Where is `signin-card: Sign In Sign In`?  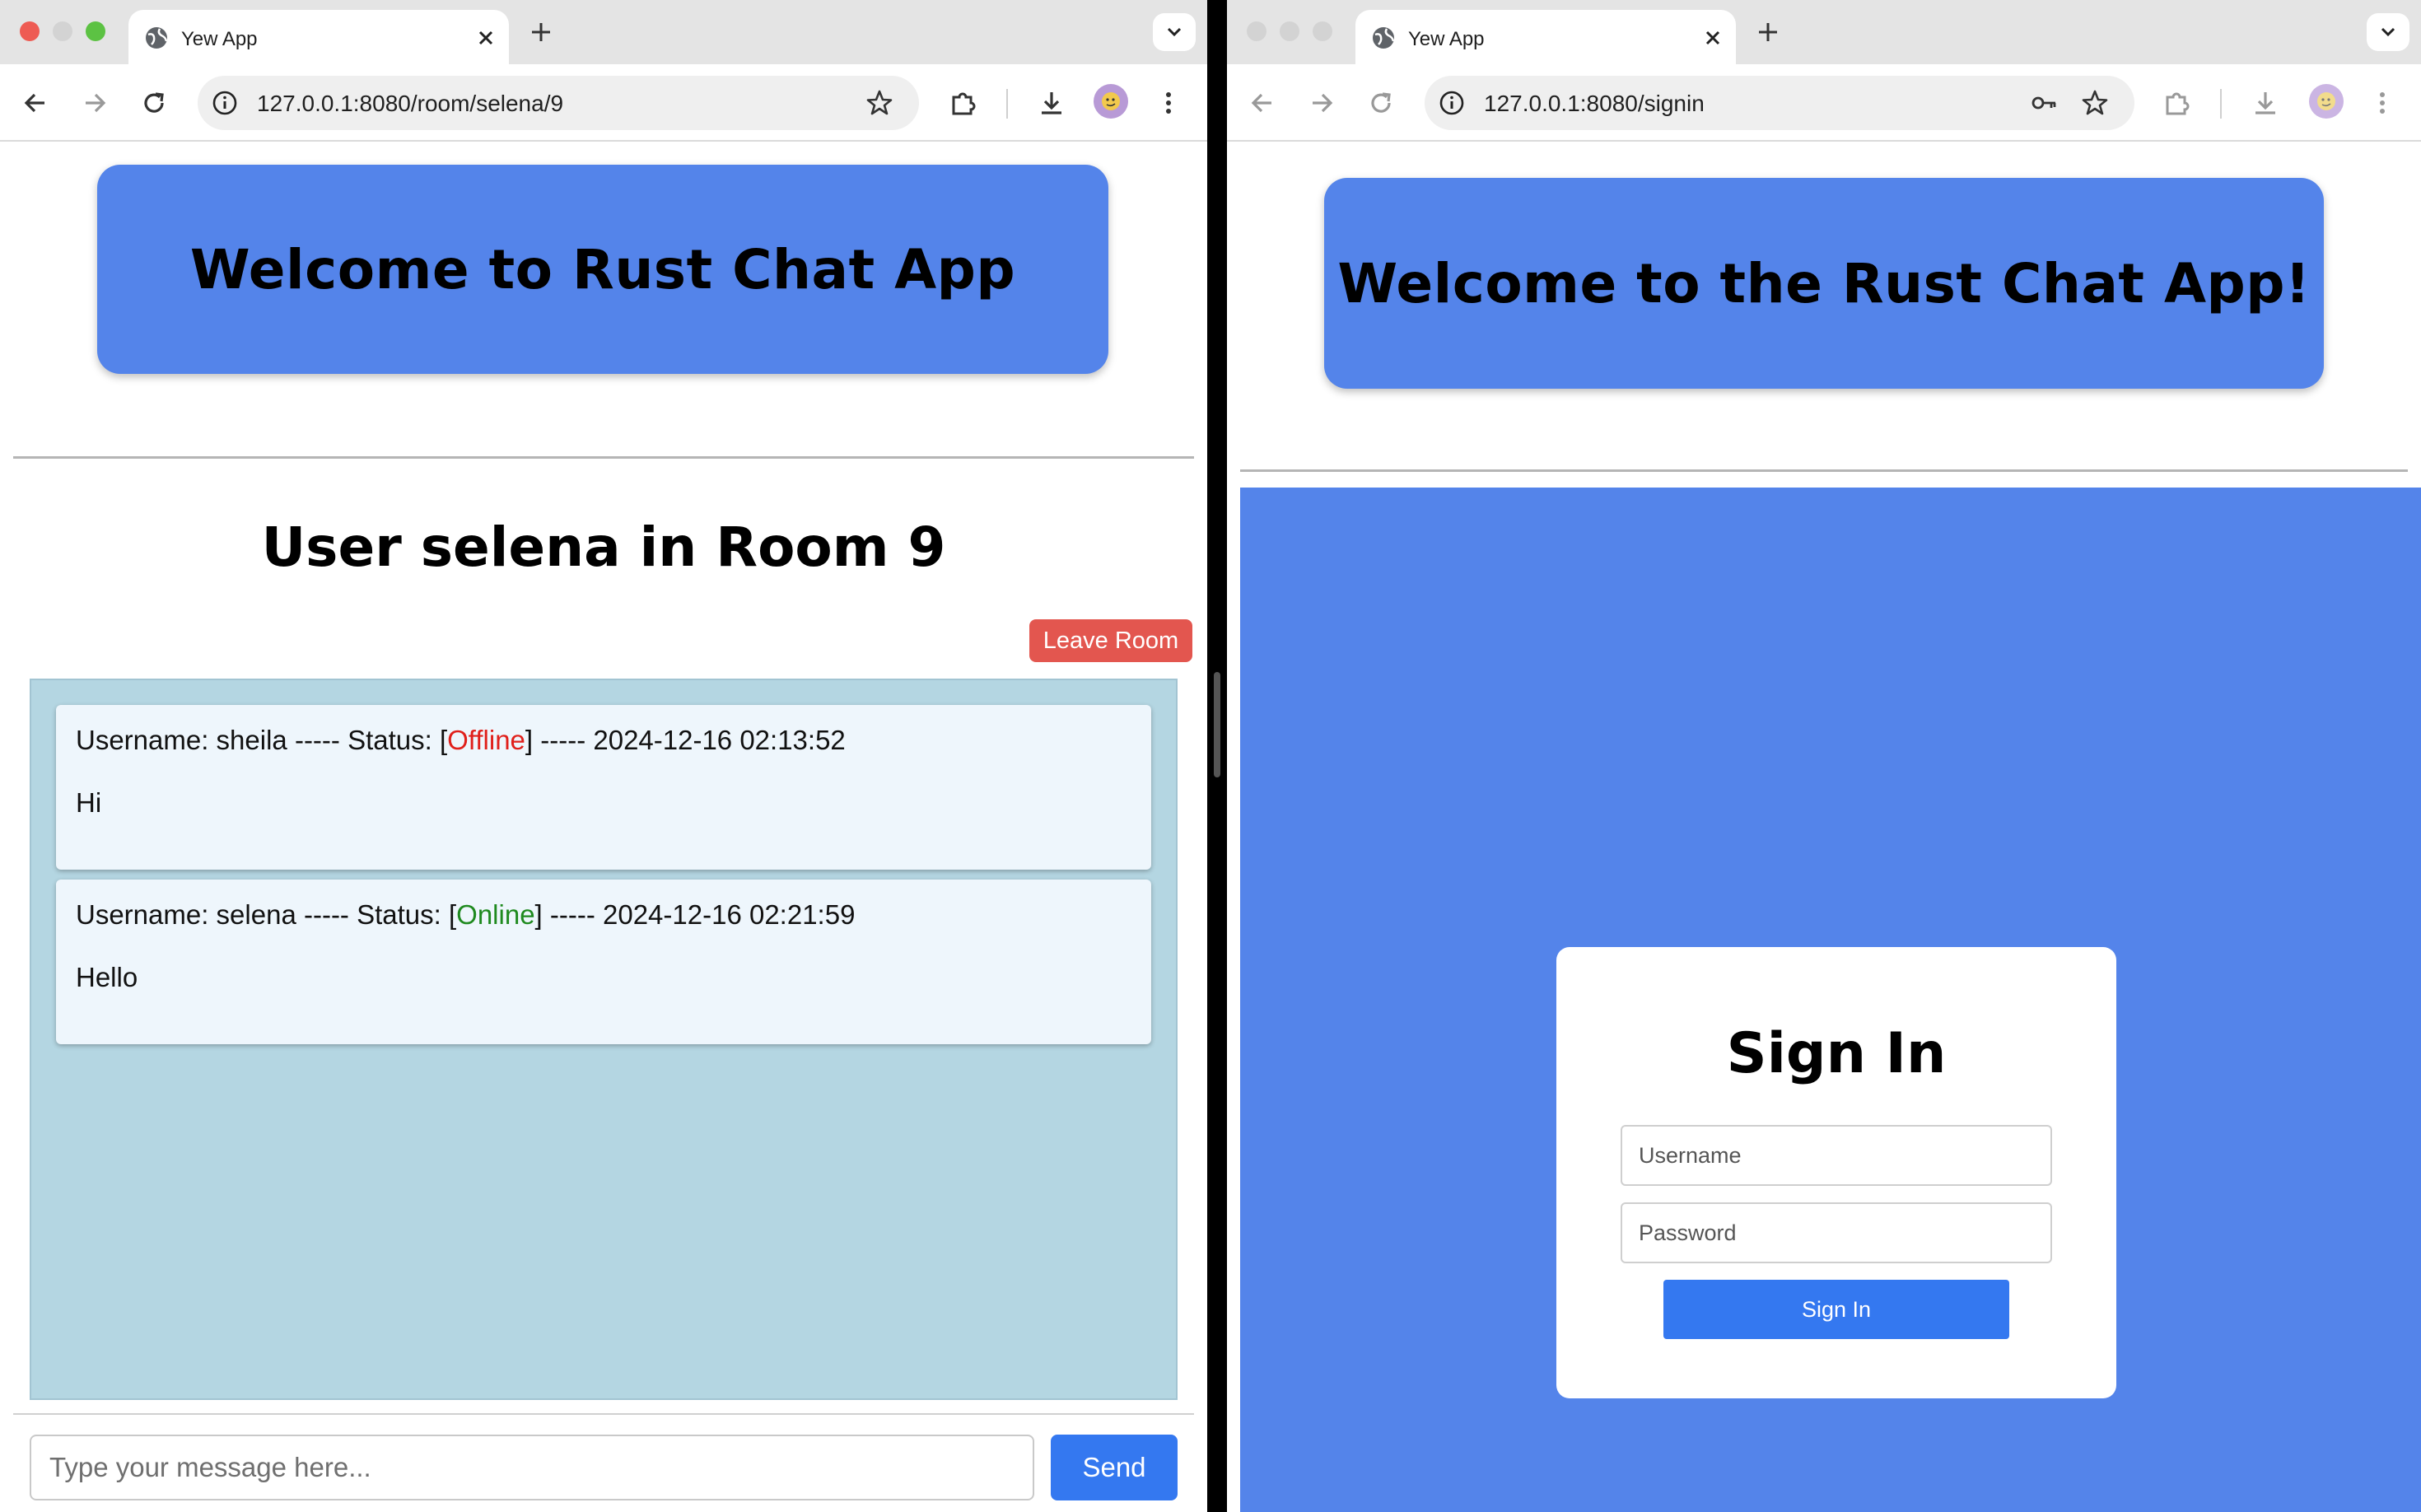 signin-card: Sign In Sign In is located at coordinates (1836, 1172).